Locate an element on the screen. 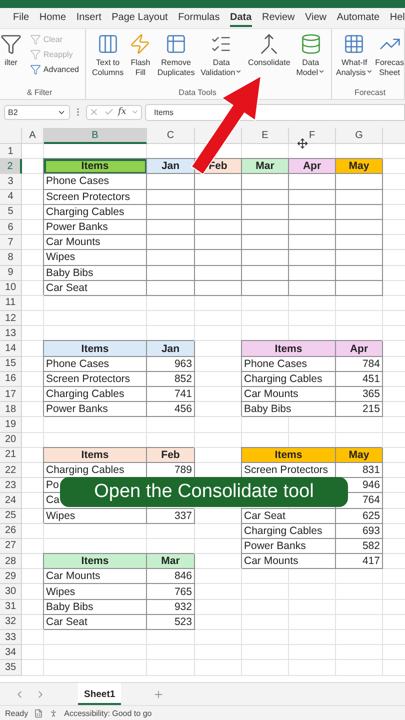 This screenshot has height=720, width=405. row-header: 32 is located at coordinates (11, 622).